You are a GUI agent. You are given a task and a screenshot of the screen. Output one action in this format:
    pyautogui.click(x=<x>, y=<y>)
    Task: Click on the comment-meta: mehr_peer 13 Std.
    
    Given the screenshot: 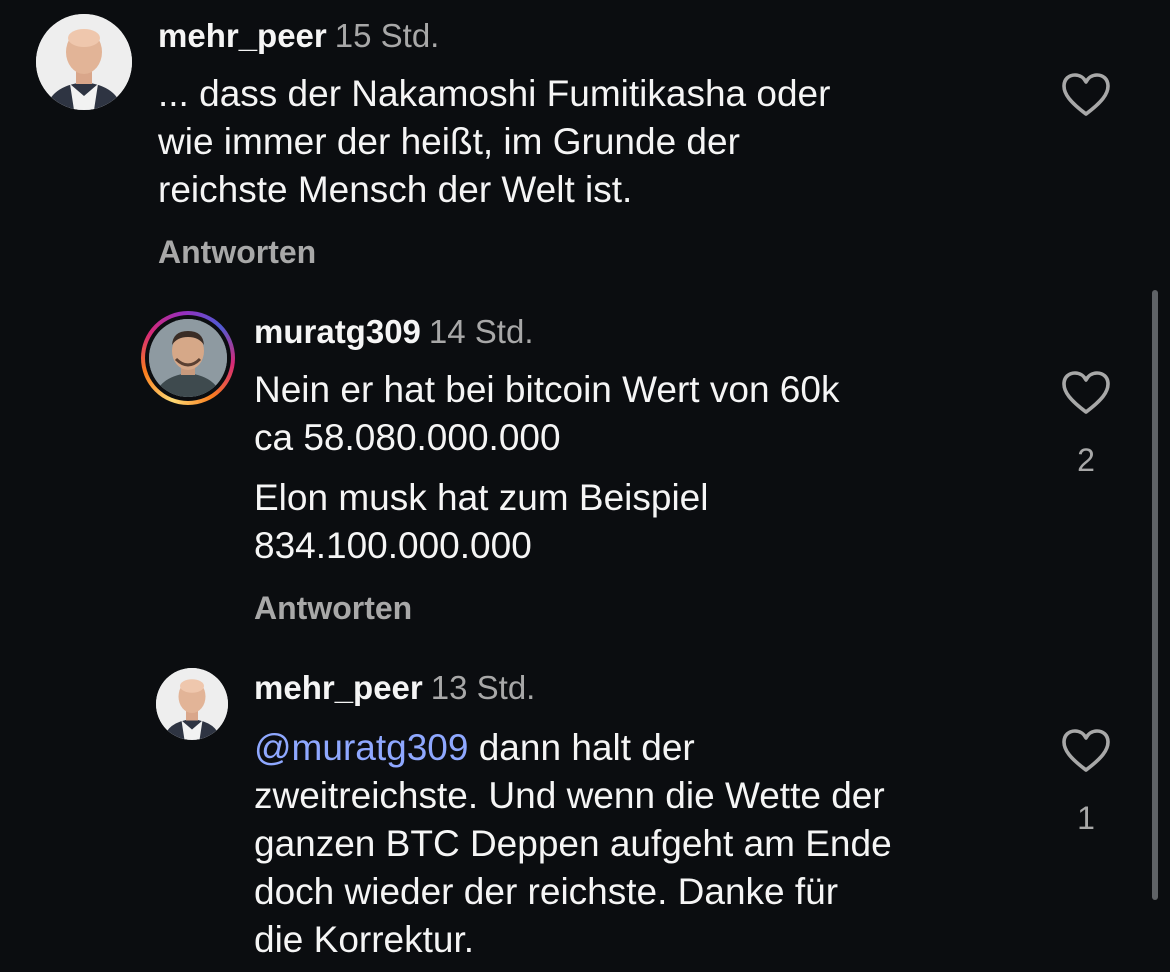 What is the action you would take?
    pyautogui.click(x=394, y=688)
    